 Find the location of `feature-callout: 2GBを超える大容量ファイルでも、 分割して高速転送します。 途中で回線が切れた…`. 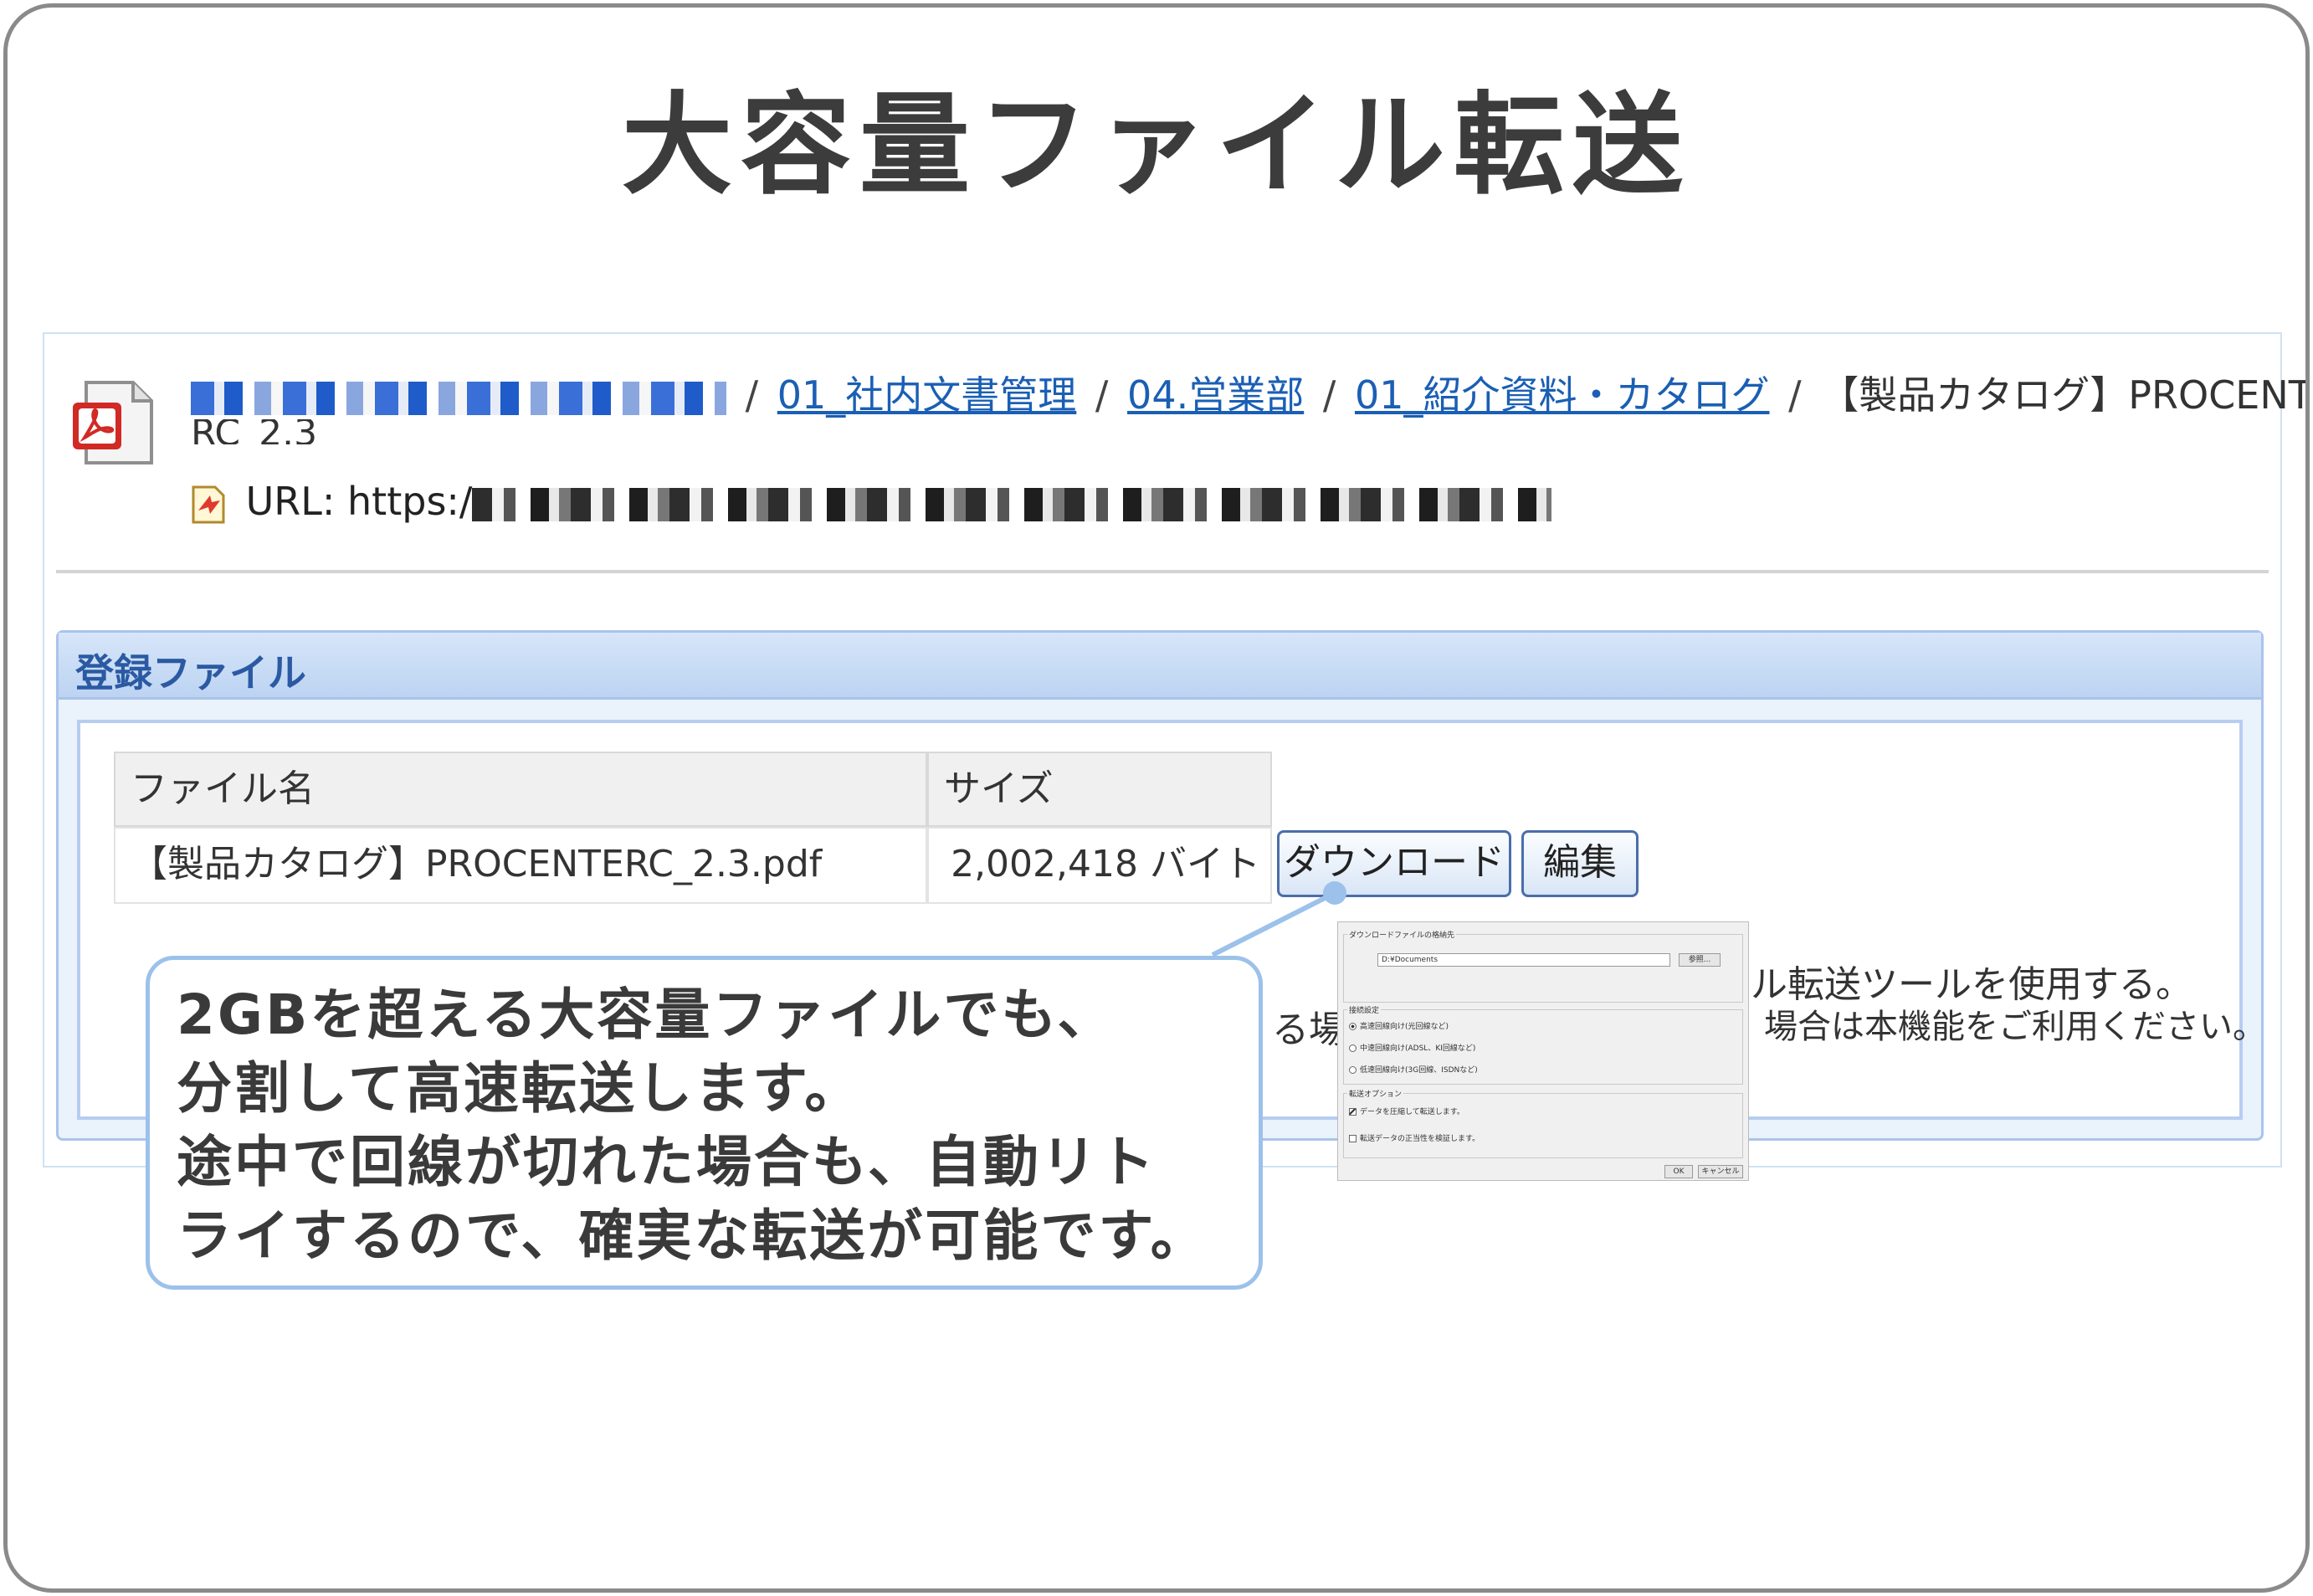

feature-callout: 2GBを超える大容量ファイルでも、 分割して高速転送します。 途中で回線が切れた… is located at coordinates (704, 1123).